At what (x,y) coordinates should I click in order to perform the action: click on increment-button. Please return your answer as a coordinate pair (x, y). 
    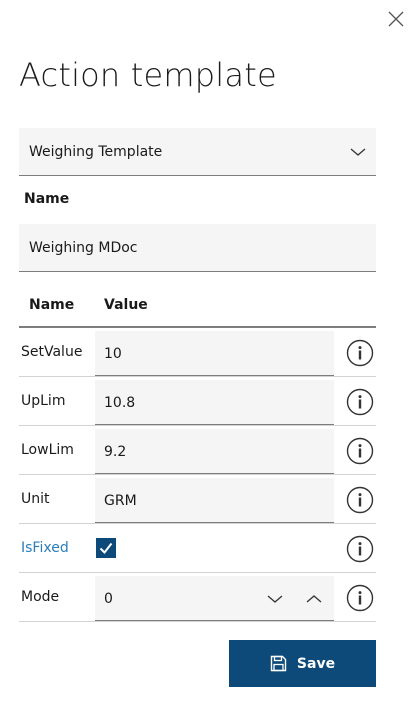
    Looking at the image, I should click on (315, 598).